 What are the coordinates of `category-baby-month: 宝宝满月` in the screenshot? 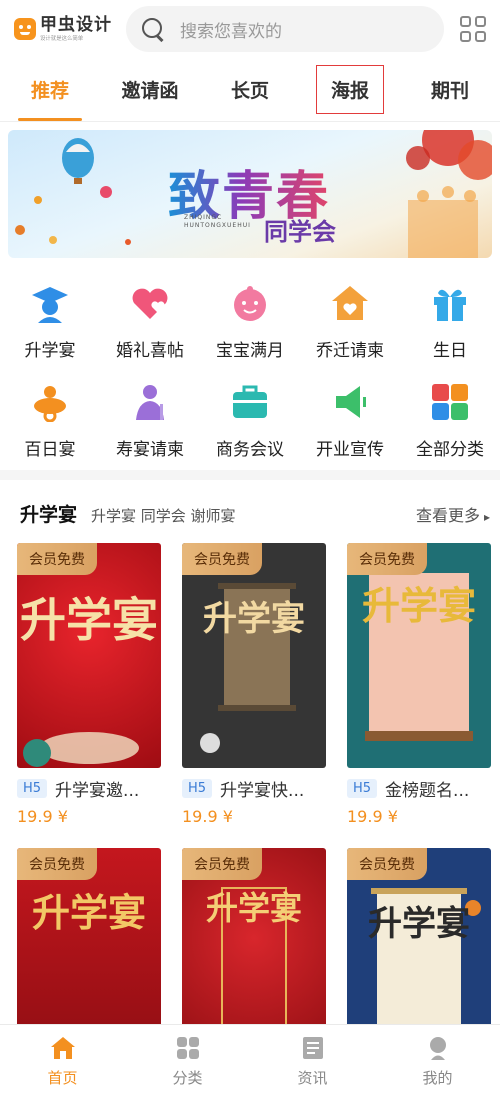 It's located at (250, 321).